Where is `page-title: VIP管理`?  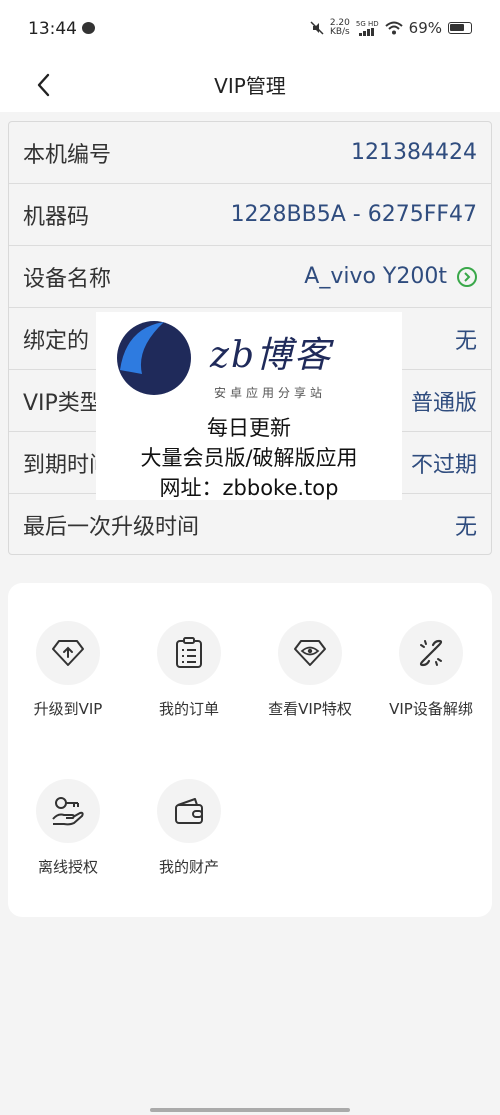
page-title: VIP管理 is located at coordinates (250, 86).